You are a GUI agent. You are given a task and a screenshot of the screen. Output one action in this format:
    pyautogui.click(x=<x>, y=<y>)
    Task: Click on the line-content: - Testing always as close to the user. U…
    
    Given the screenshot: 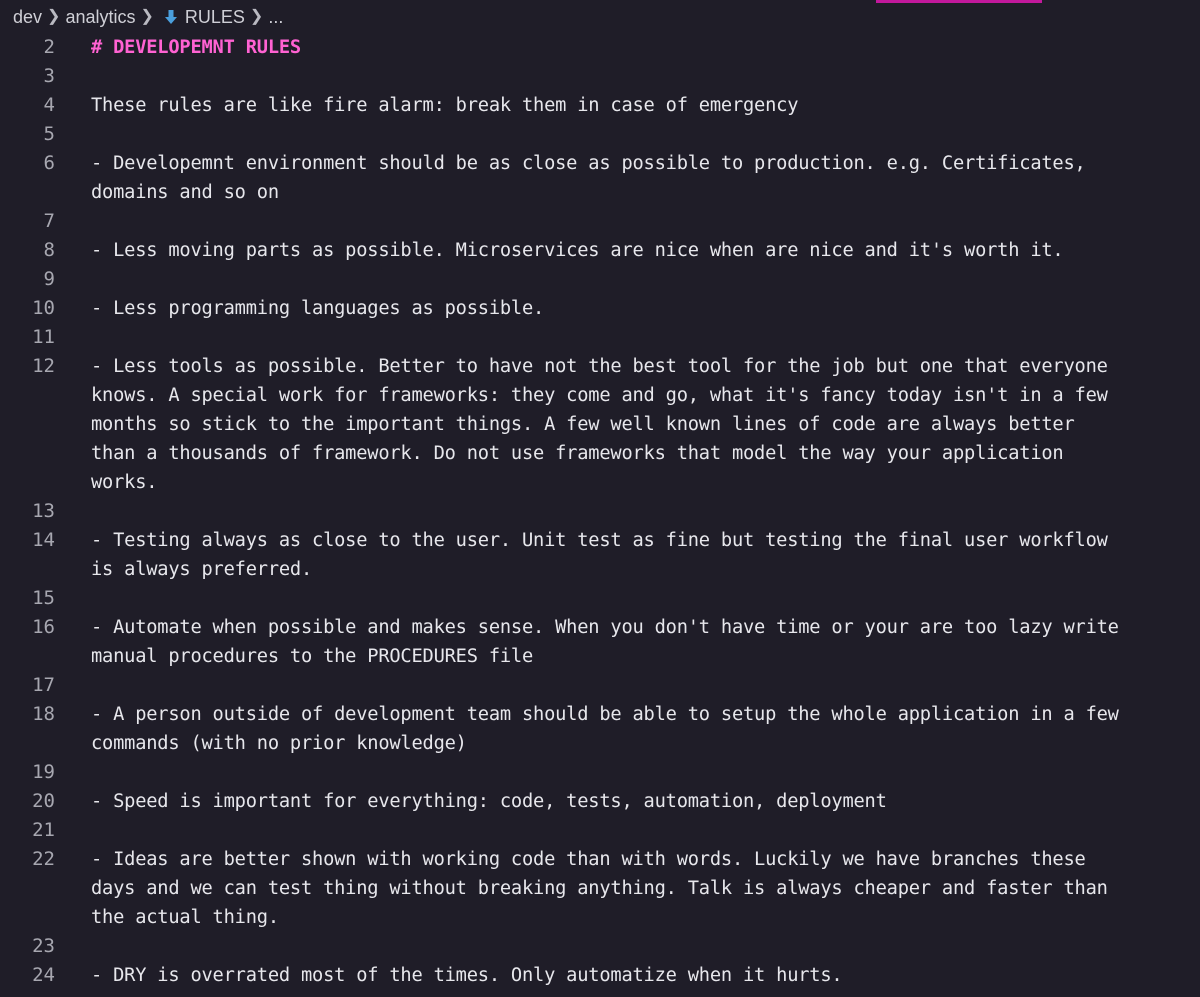 What is the action you would take?
    pyautogui.click(x=599, y=555)
    